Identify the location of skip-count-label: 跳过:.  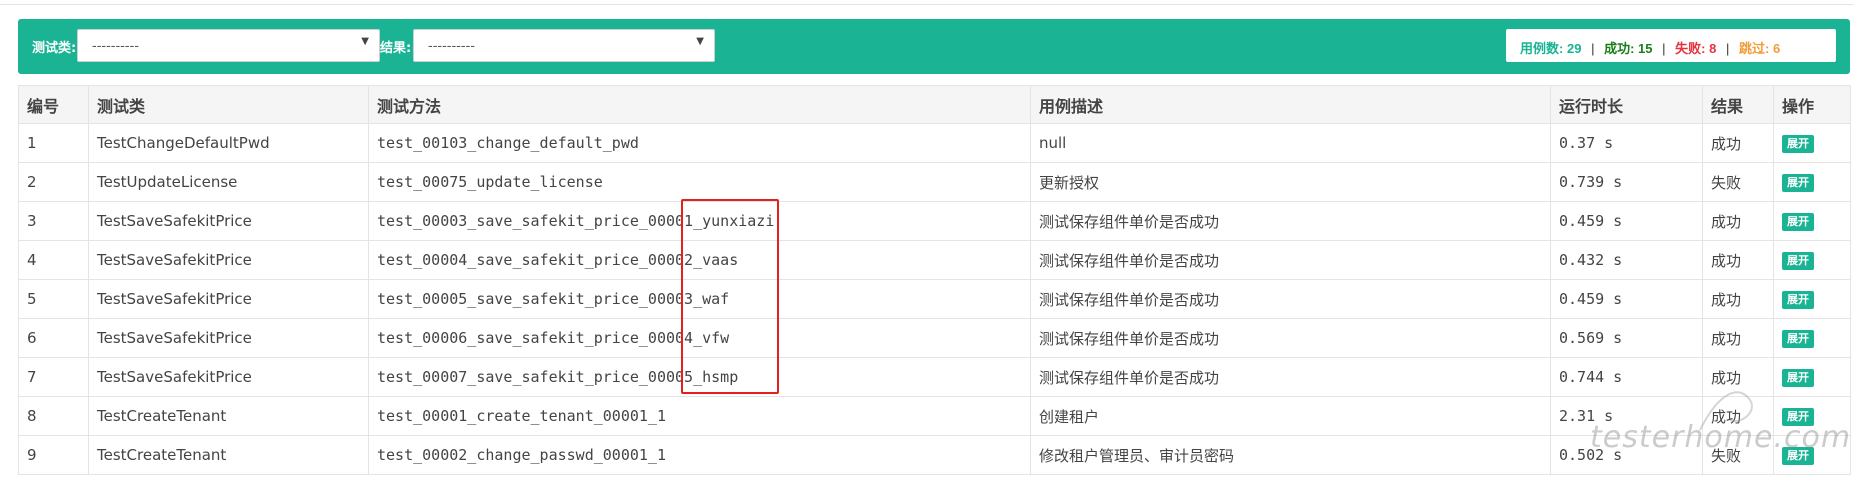
(1754, 48).